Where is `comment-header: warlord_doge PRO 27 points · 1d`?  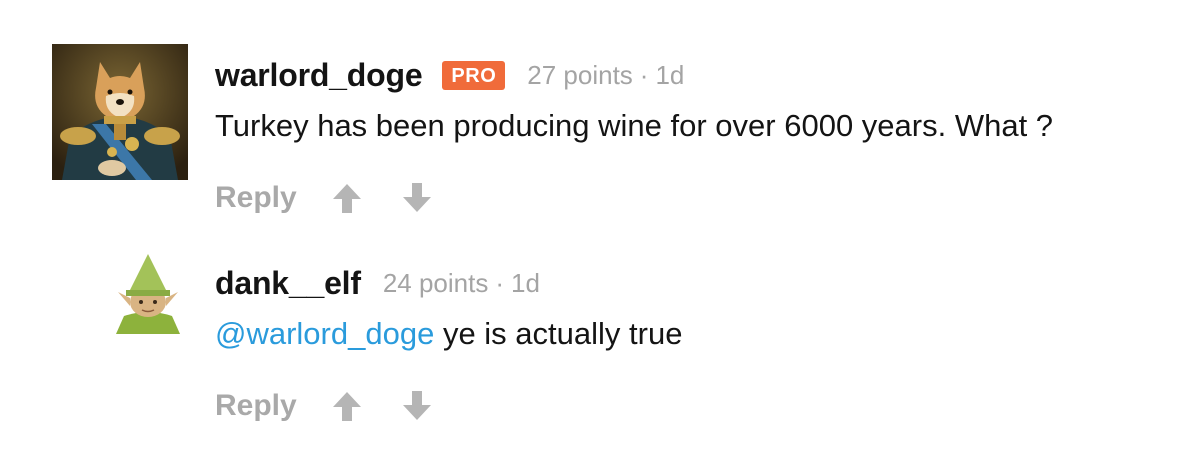 comment-header: warlord_doge PRO 27 points · 1d is located at coordinates (449, 75).